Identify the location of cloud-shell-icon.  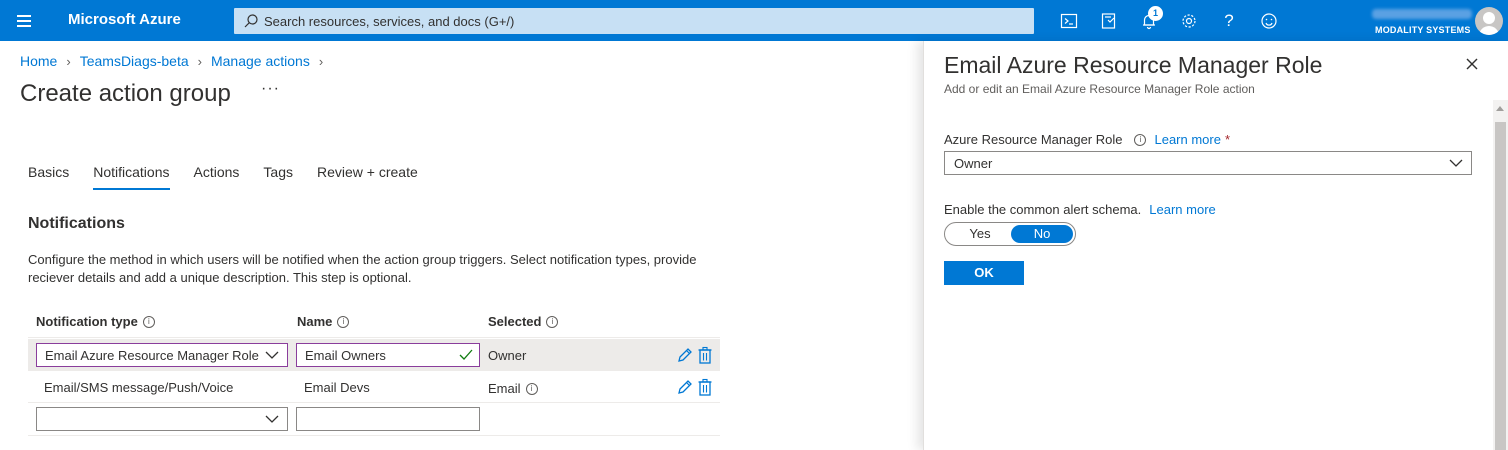
(1069, 21).